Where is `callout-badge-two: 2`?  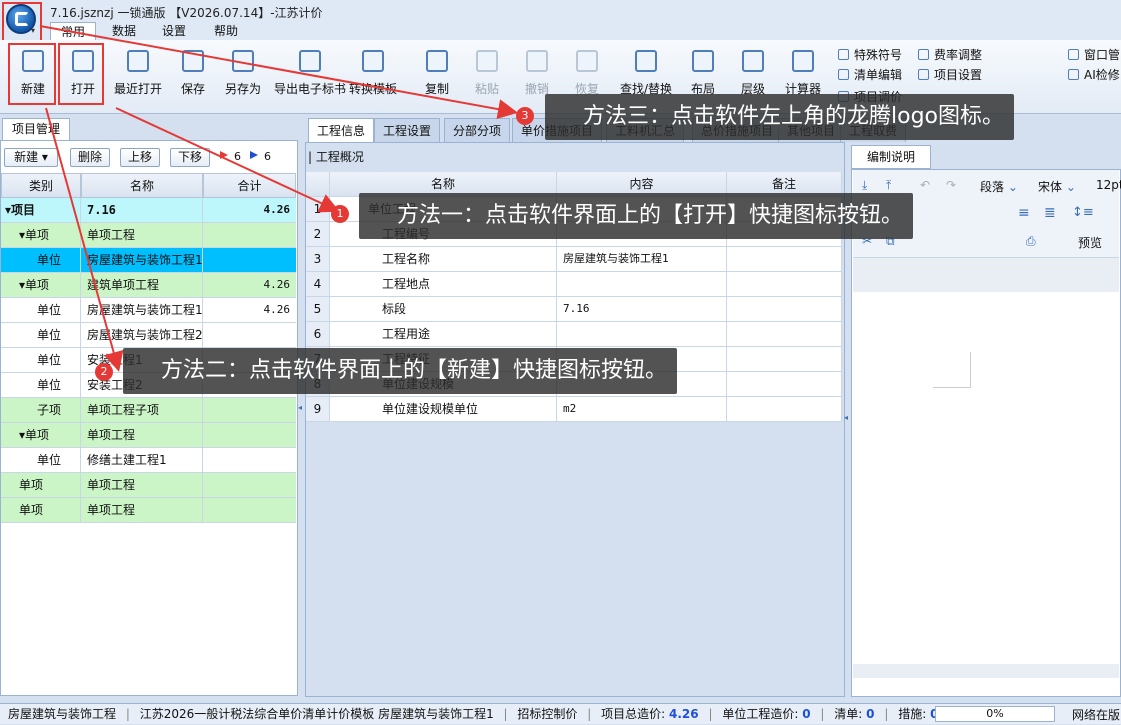
callout-badge-two: 2 is located at coordinates (104, 372).